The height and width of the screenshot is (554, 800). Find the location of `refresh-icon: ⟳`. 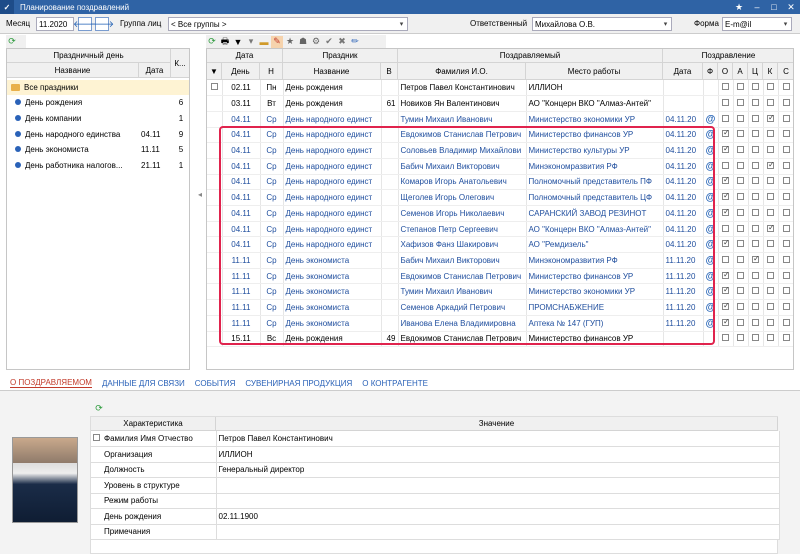

refresh-icon: ⟳ is located at coordinates (12, 42).